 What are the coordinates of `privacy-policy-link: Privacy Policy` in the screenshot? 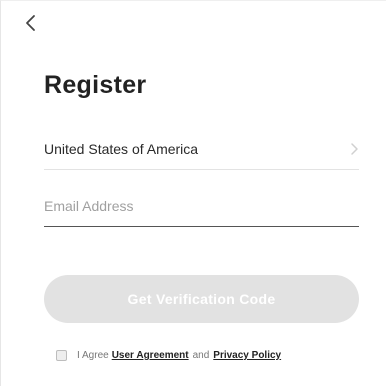 It's located at (247, 355).